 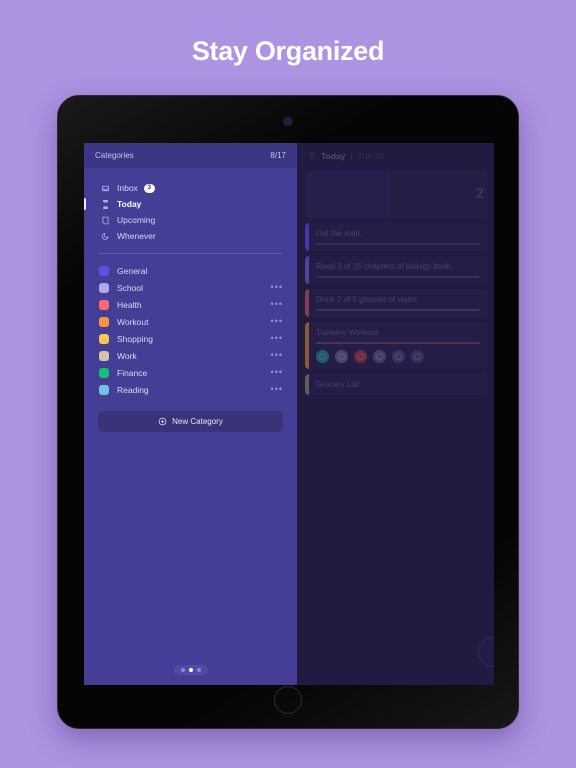 What do you see at coordinates (311, 155) in the screenshot?
I see `list-icon` at bounding box center [311, 155].